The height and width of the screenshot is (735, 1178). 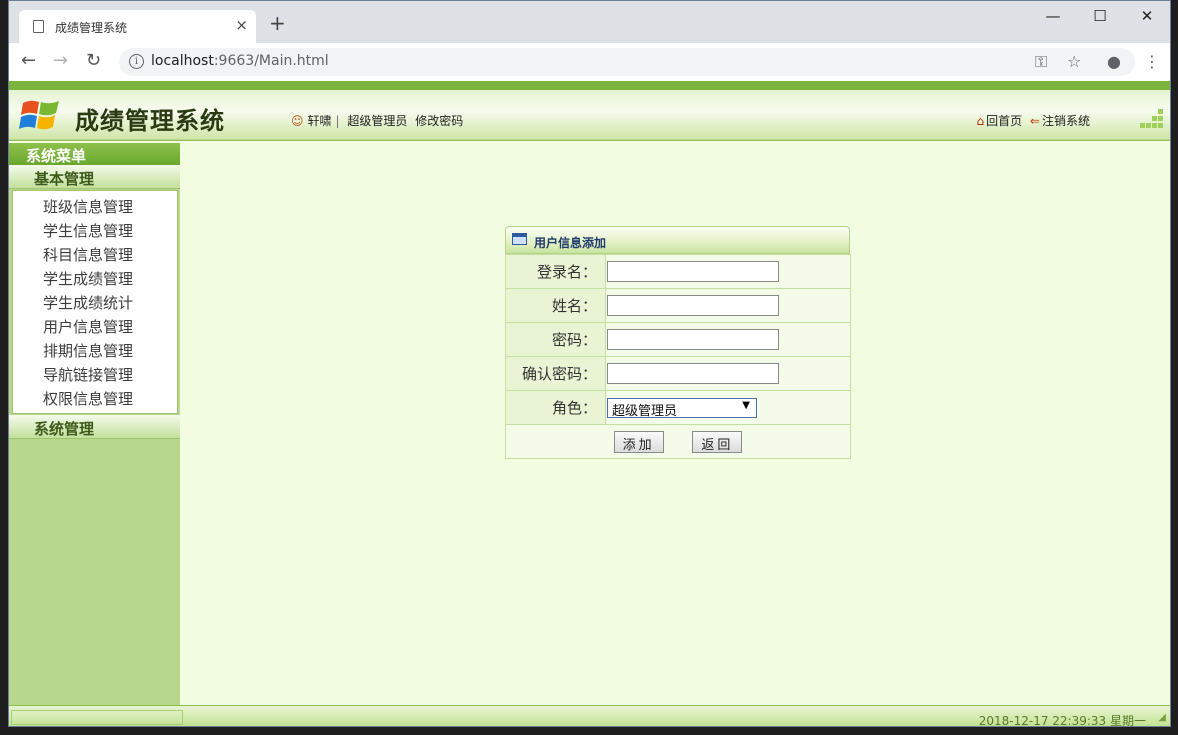 I want to click on account-icon: ●, so click(x=1114, y=61).